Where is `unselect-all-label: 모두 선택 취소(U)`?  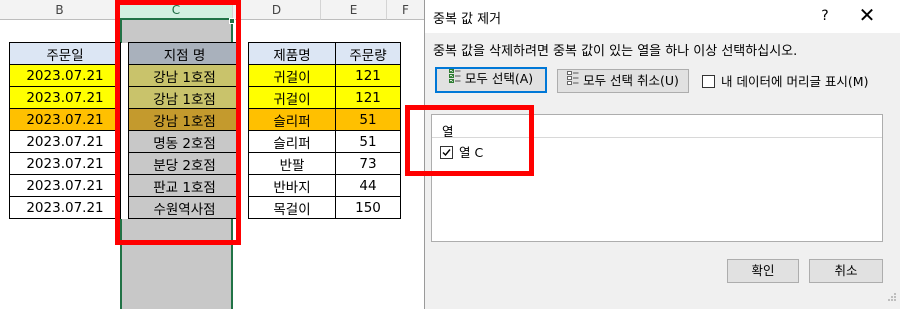 unselect-all-label: 모두 선택 취소(U) is located at coordinates (631, 80).